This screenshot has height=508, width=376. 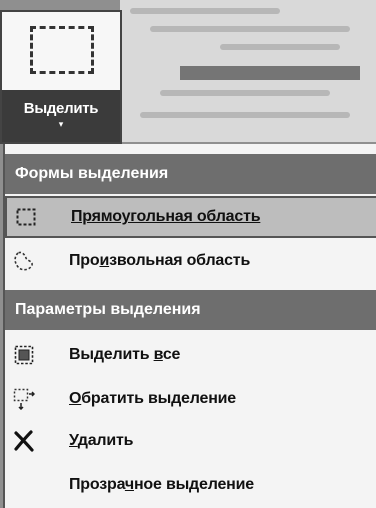 What do you see at coordinates (61, 124) in the screenshot?
I see `chevron-down-icon: ▾` at bounding box center [61, 124].